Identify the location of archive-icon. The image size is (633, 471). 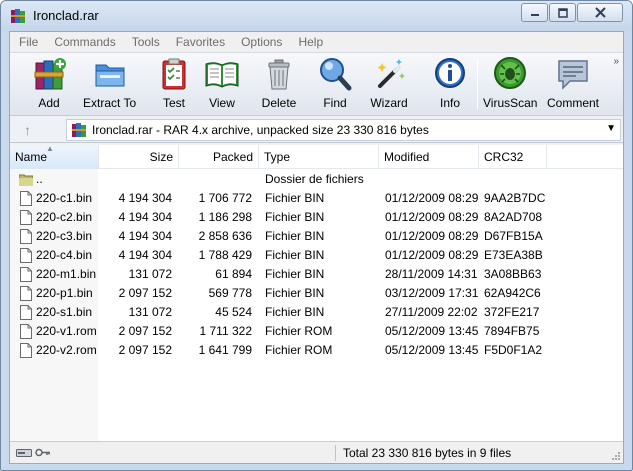
(79, 130).